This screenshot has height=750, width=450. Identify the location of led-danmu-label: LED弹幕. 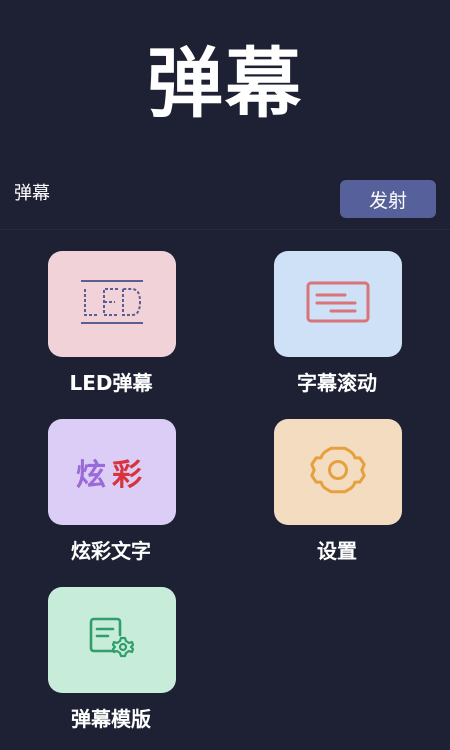
(111, 383).